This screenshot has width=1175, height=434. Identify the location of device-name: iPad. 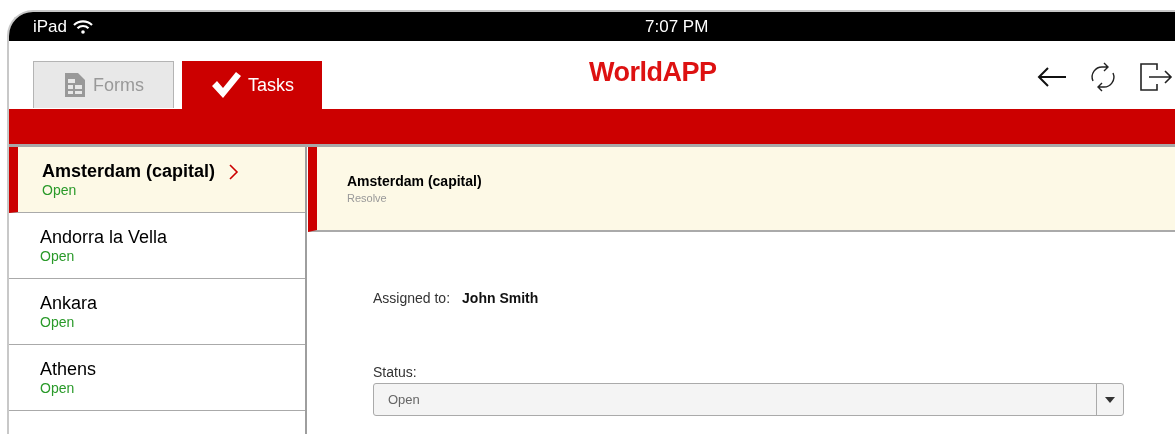
(50, 26).